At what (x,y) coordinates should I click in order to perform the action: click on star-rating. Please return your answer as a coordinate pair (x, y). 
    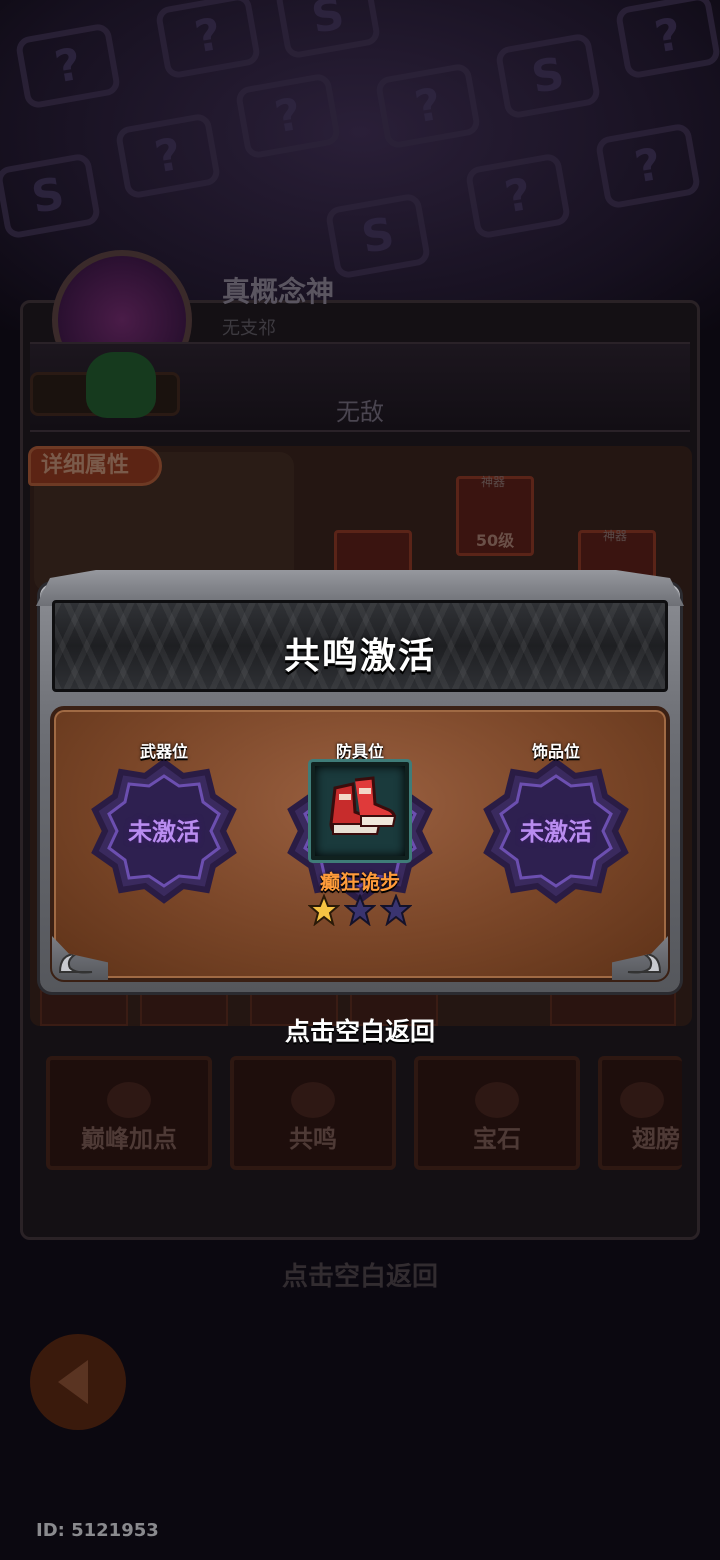
    Looking at the image, I should click on (360, 910).